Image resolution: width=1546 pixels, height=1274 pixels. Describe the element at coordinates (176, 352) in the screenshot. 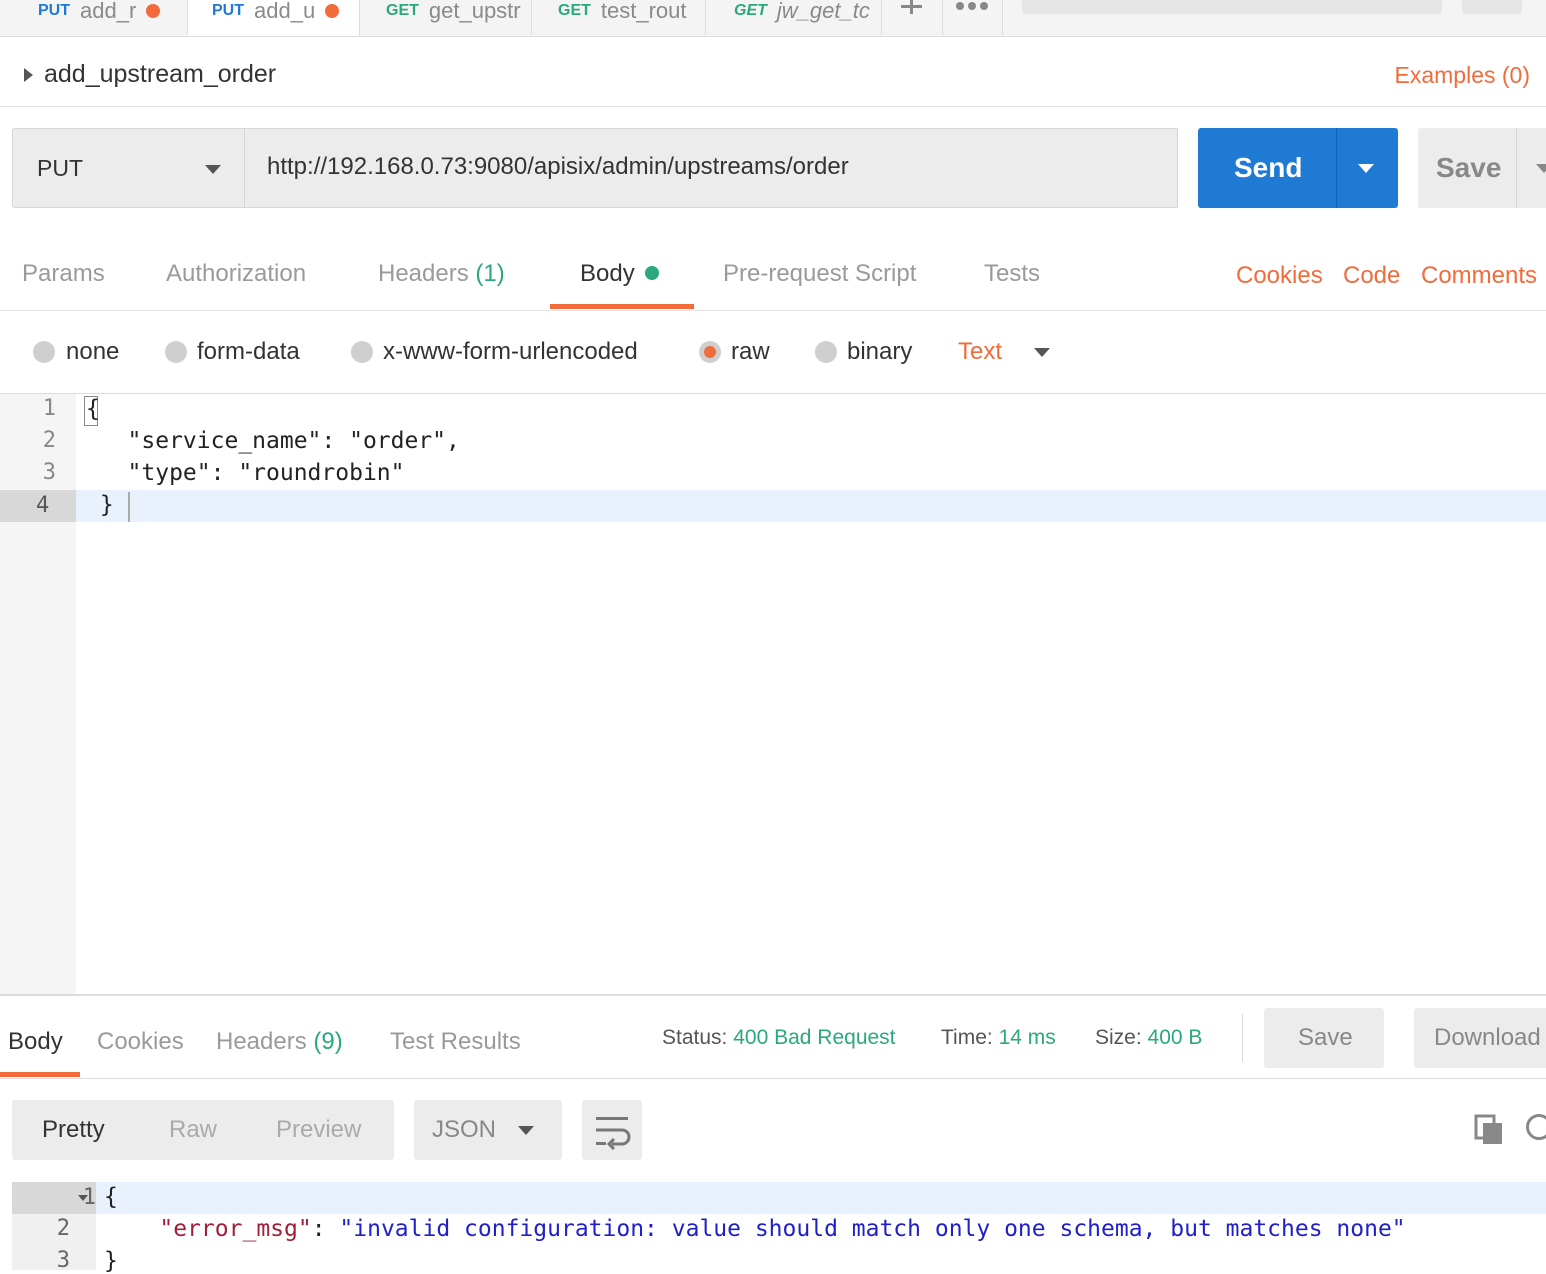

I see `radio-form-data` at that location.